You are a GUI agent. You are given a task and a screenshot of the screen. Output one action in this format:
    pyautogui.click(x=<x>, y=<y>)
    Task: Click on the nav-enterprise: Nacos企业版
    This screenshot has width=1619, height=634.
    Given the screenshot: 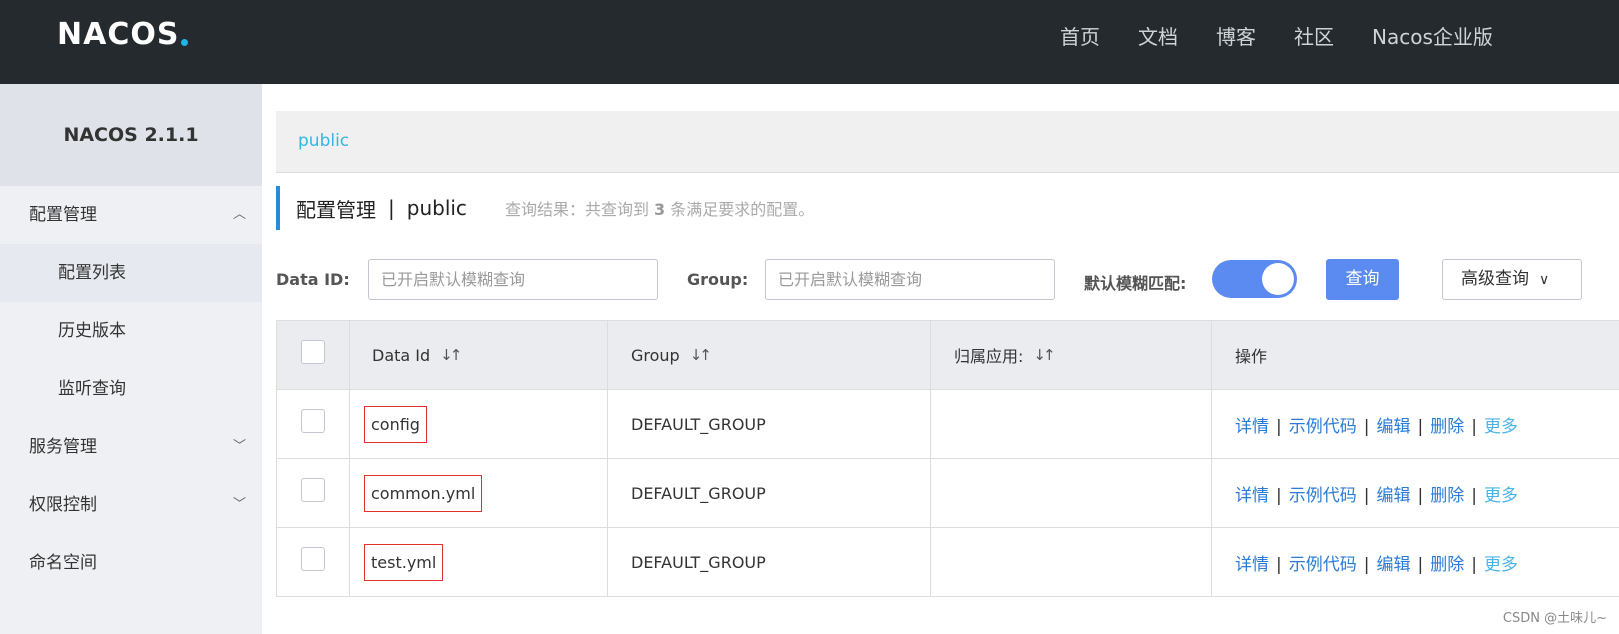 What is the action you would take?
    pyautogui.click(x=1432, y=37)
    